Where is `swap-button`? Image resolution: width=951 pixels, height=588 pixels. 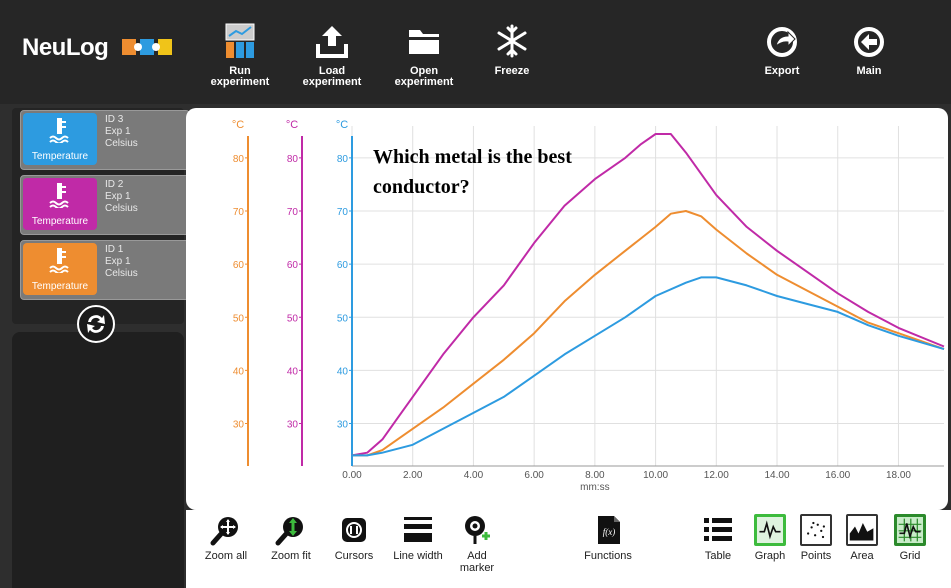
swap-button is located at coordinates (96, 324).